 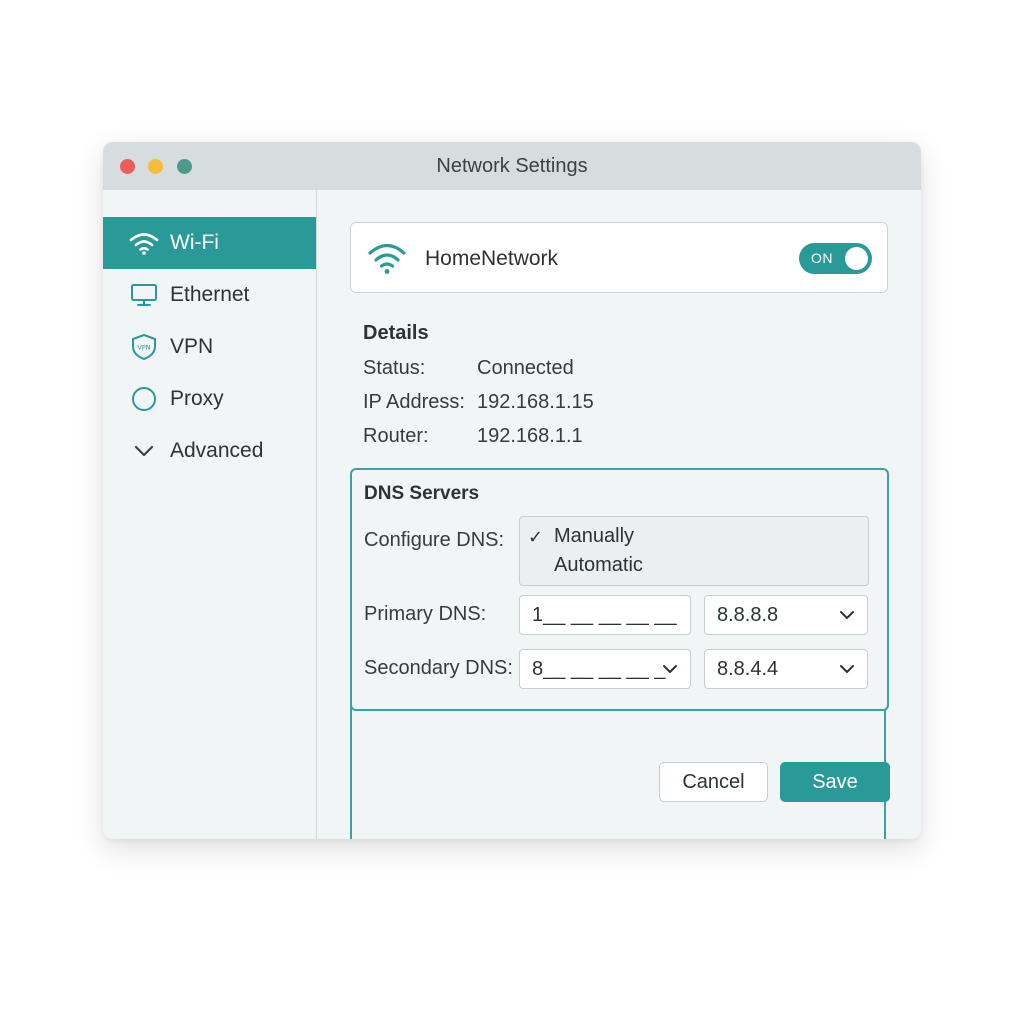 What do you see at coordinates (525, 368) in the screenshot?
I see `status-value: Connected` at bounding box center [525, 368].